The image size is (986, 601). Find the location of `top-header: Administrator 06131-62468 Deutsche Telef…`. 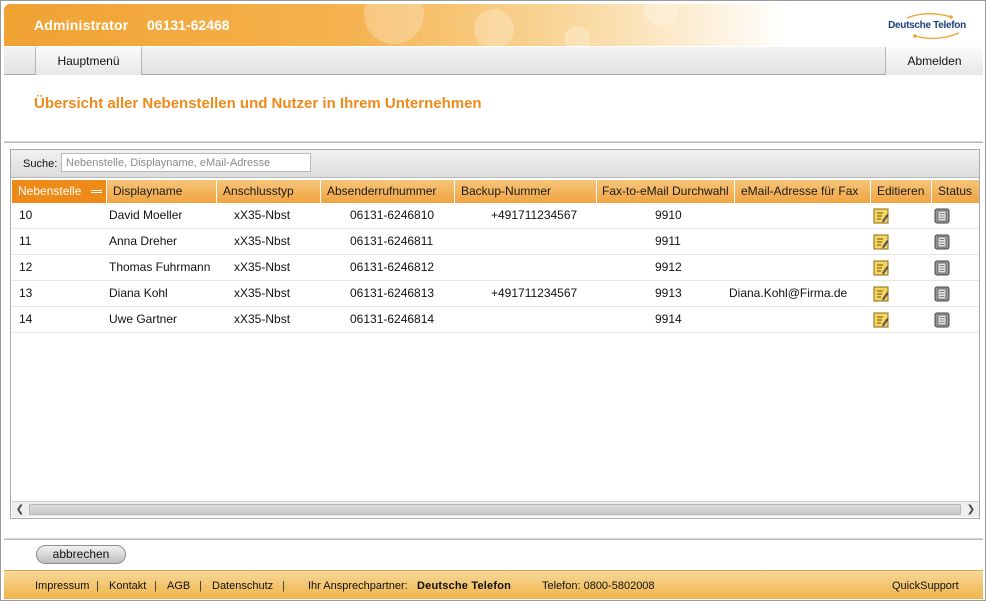

top-header: Administrator 06131-62468 Deutsche Telef… is located at coordinates (493, 25).